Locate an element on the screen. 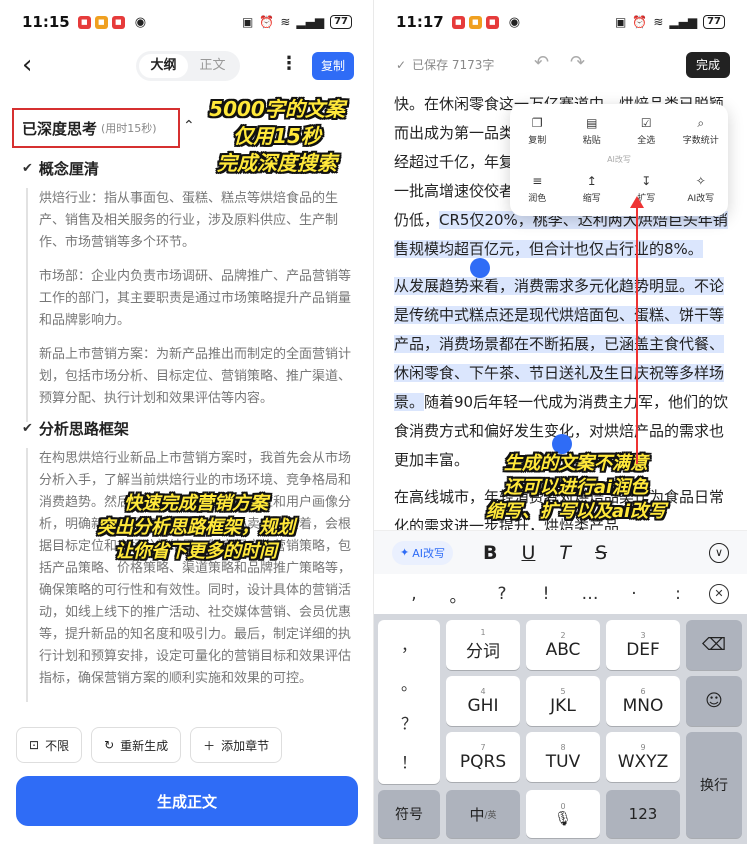 The image size is (747, 844). document-icon: ⊡ is located at coordinates (34, 745).